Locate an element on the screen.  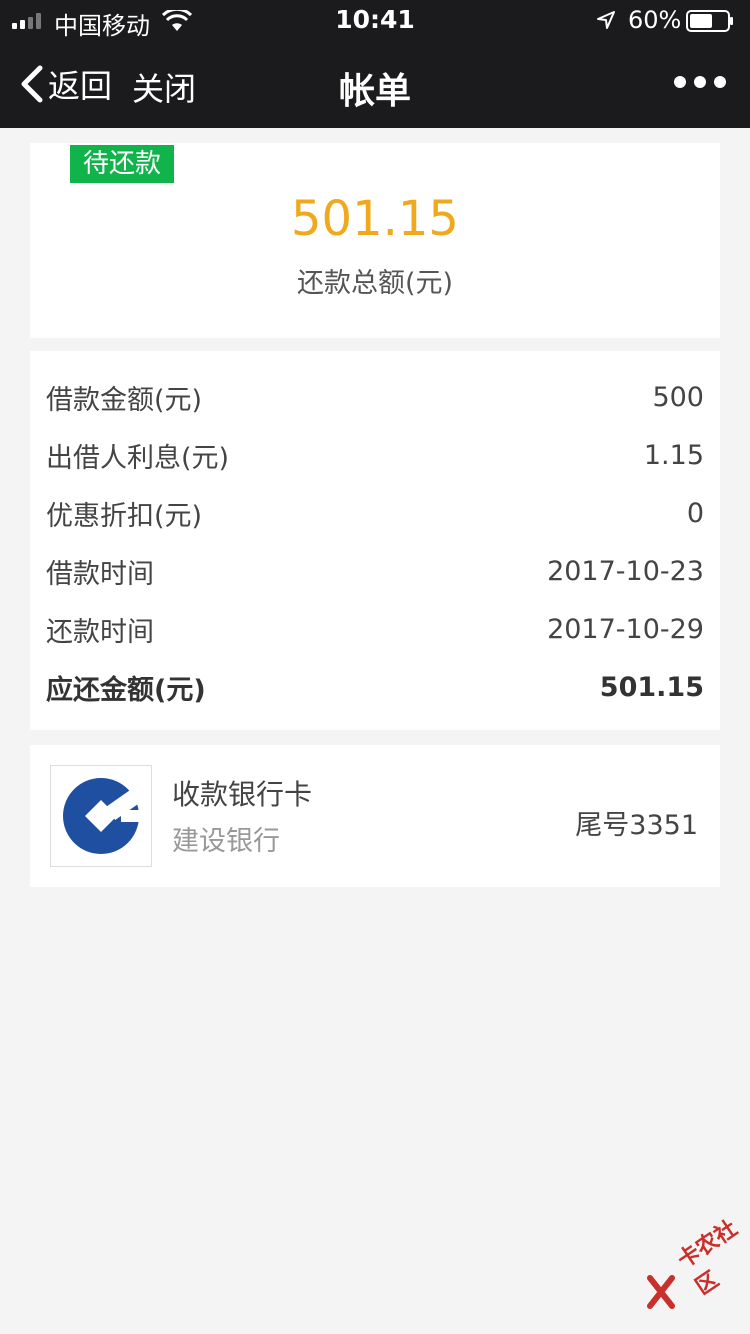
watermark-logo: 卡农社区 is located at coordinates (695, 1268).